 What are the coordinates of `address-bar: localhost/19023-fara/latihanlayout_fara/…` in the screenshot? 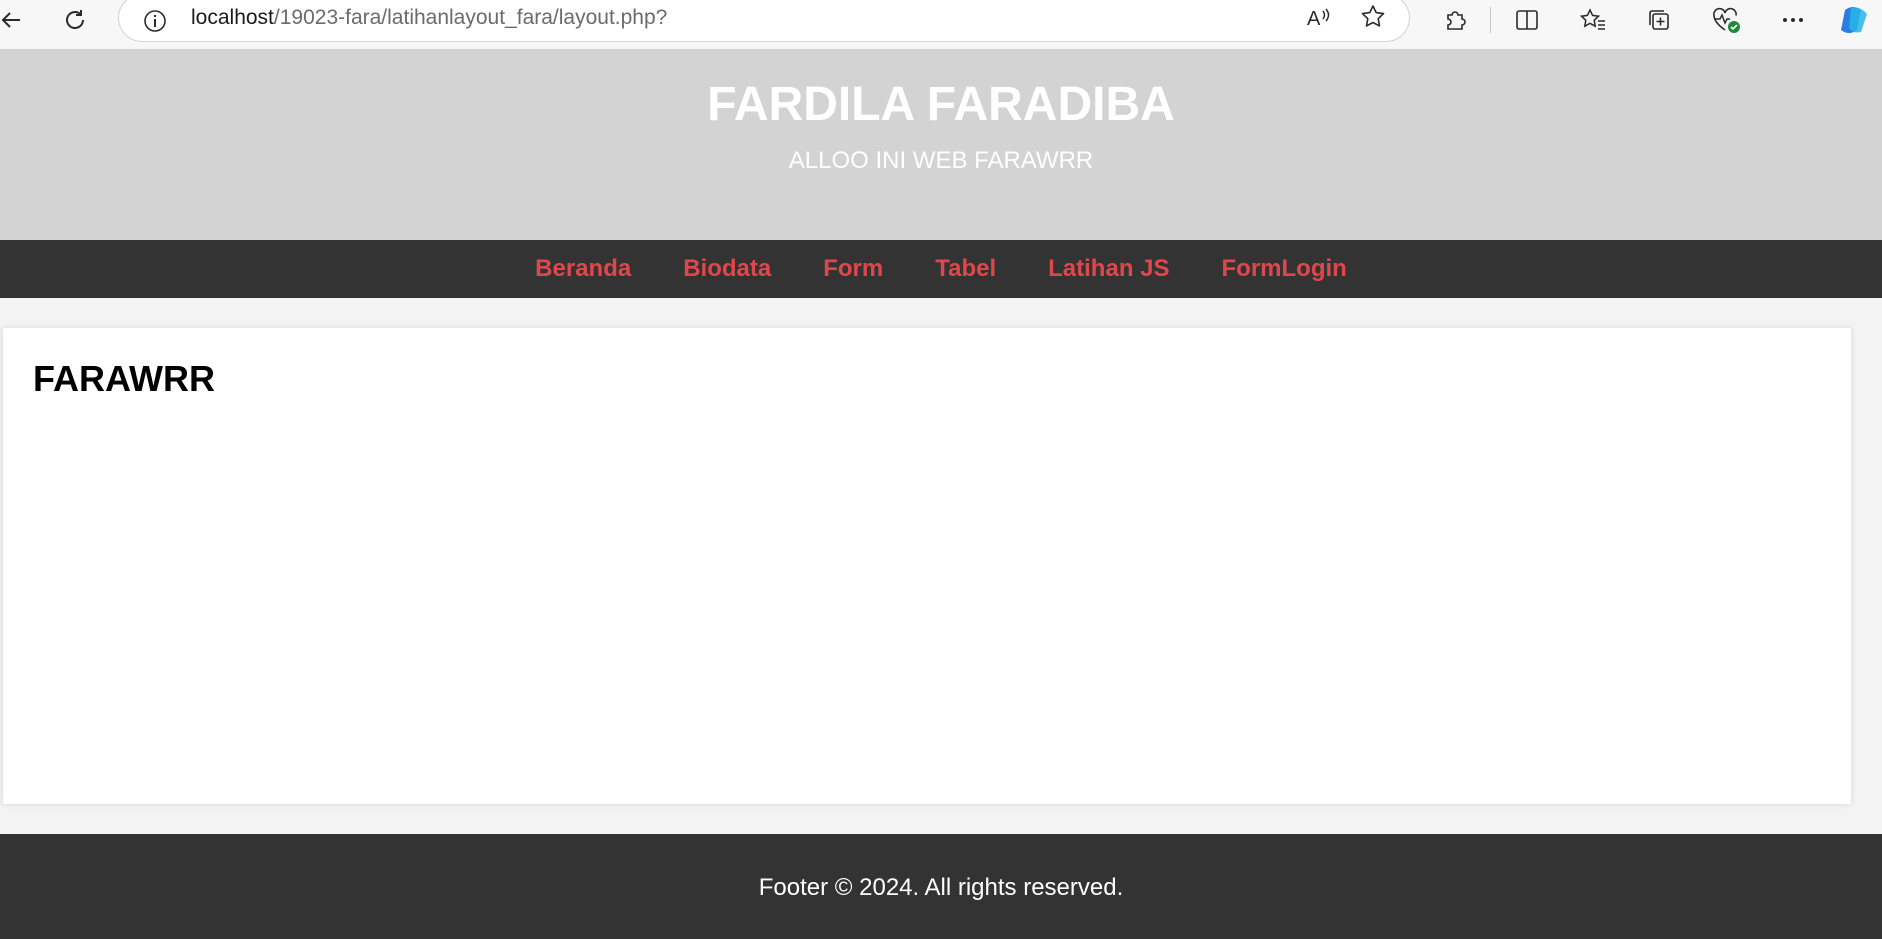 It's located at (764, 21).